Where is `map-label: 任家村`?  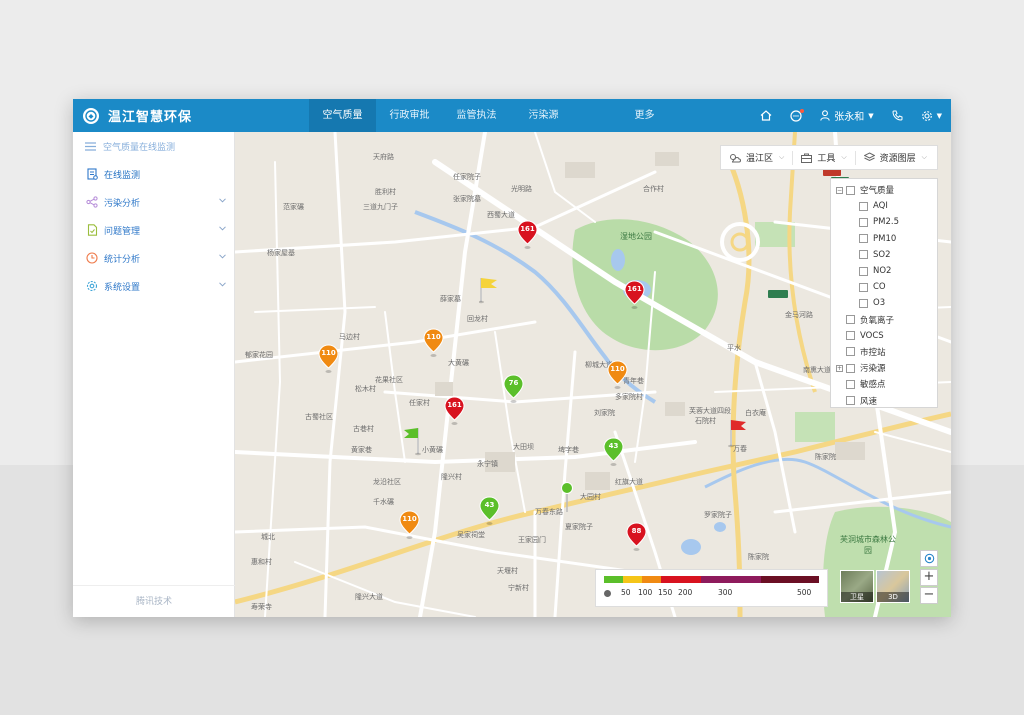 map-label: 任家村 is located at coordinates (419, 403).